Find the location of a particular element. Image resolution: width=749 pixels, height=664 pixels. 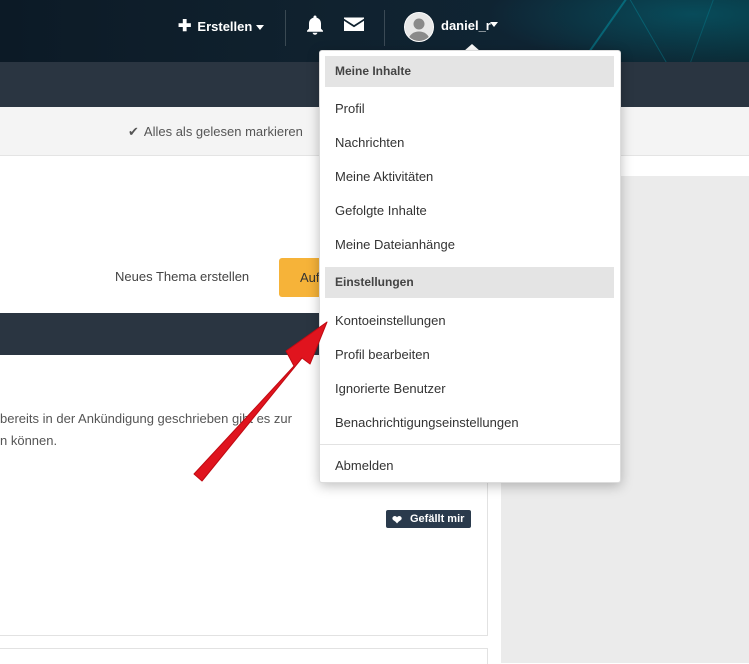

menu-item-profile: Profil is located at coordinates (350, 108).